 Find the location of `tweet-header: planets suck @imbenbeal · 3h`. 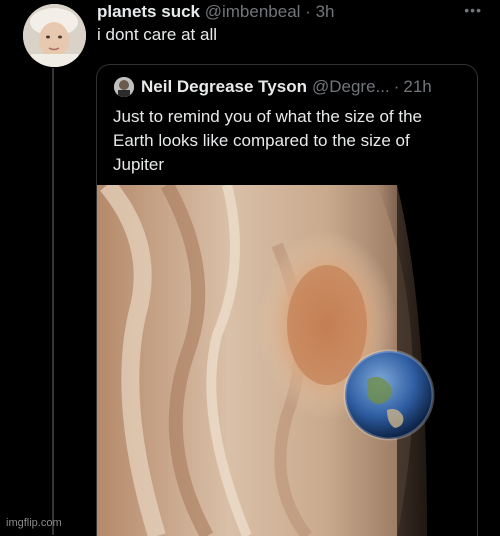

tweet-header: planets suck @imbenbeal · 3h is located at coordinates (216, 12).